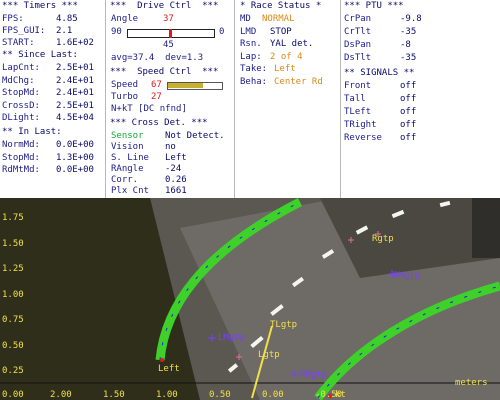  I want to click on start-label: START:, so click(18, 43).